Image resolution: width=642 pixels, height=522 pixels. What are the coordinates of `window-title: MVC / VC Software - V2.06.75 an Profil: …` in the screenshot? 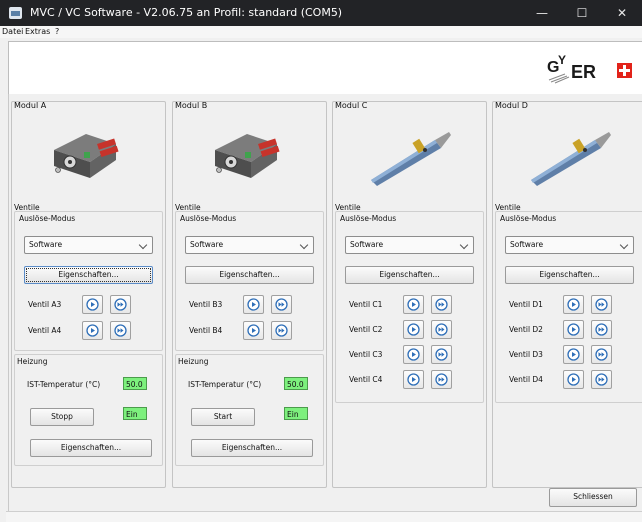 It's located at (186, 12).